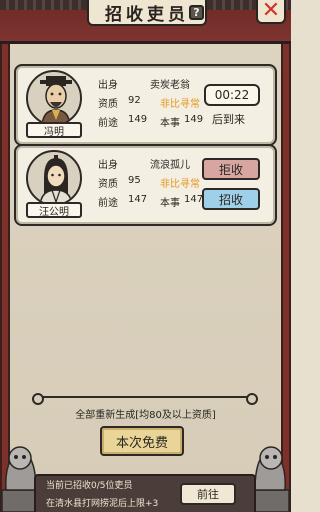 The width and height of the screenshot is (320, 512). Describe the element at coordinates (145, 415) in the screenshot. I see `regenerate-description: 全部重新生成[均80及以上资质]` at that location.